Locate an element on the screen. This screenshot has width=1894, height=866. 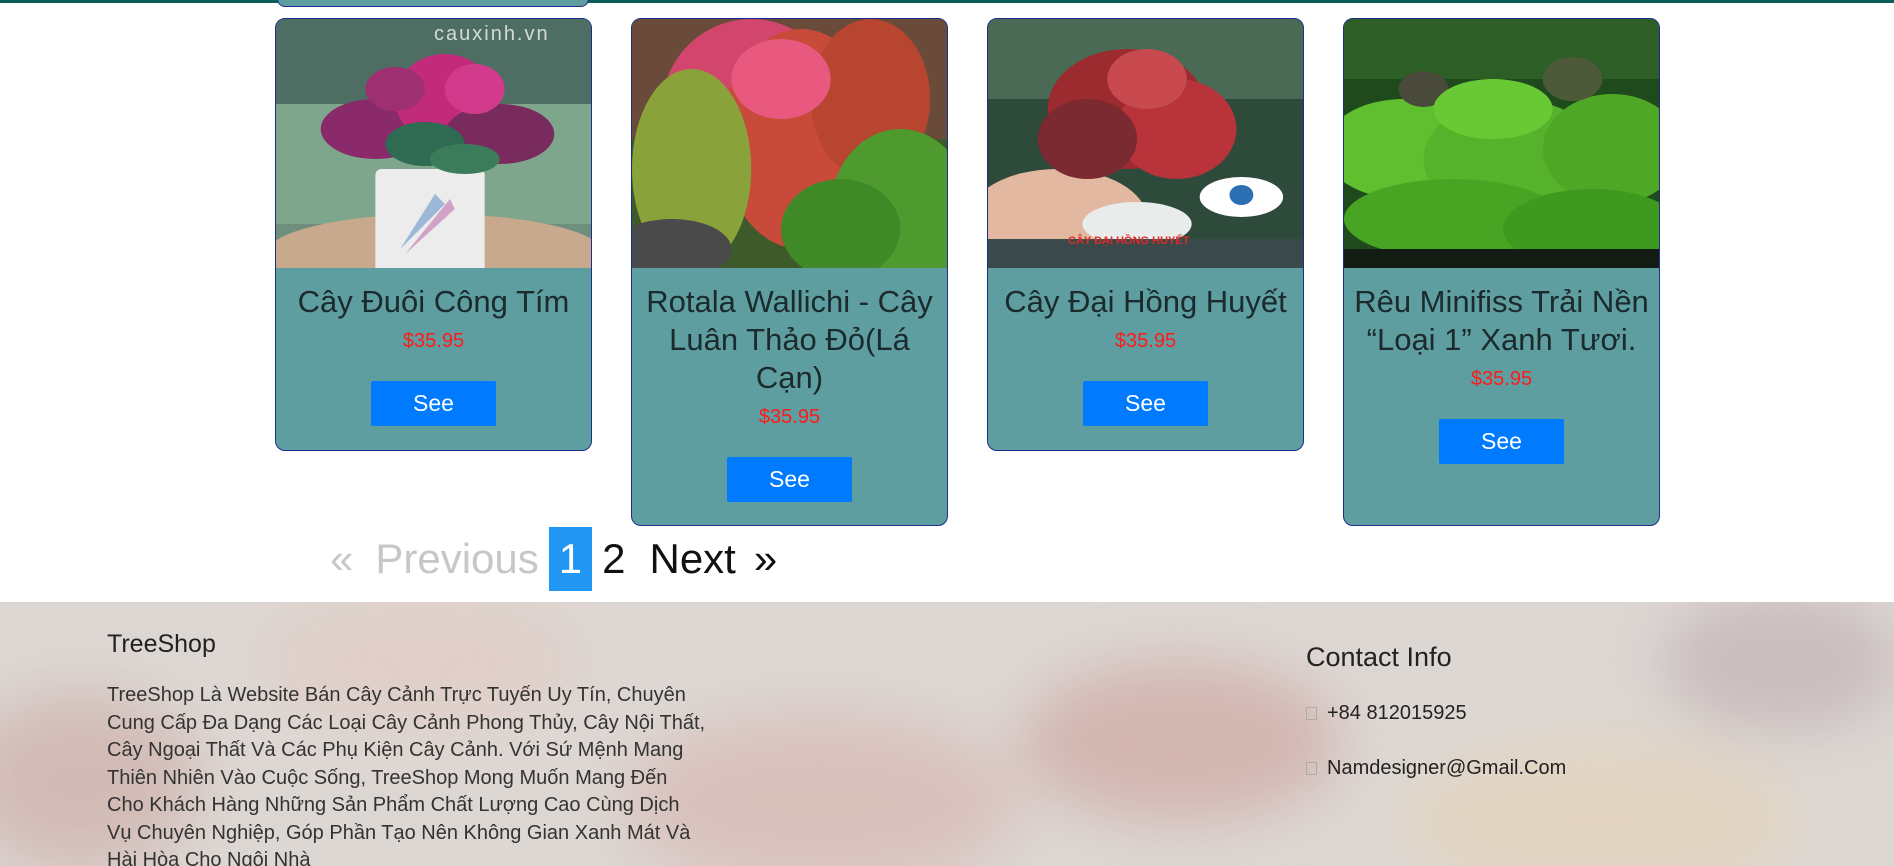
image-caption: CÂY ĐẠI HỒNG HUYẾT is located at coordinates (1129, 241).